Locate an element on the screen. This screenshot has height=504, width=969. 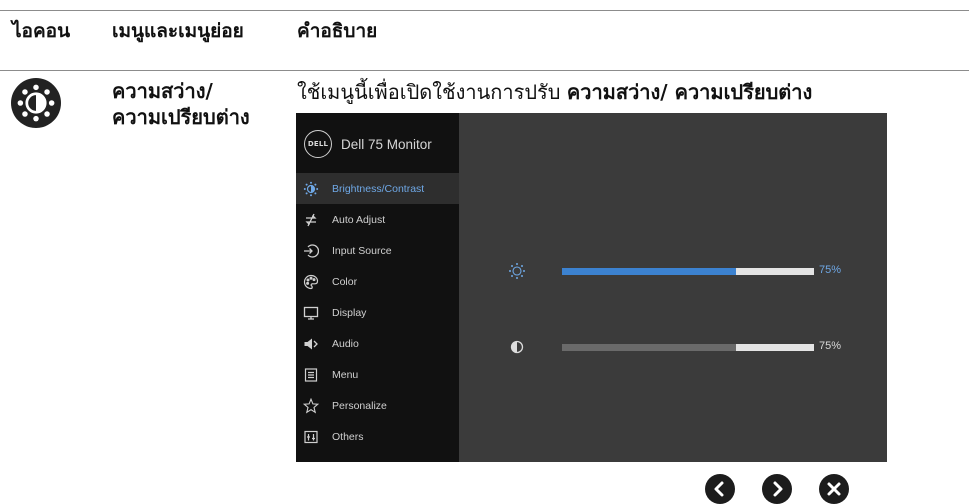
chevron-right-icon is located at coordinates (778, 489).